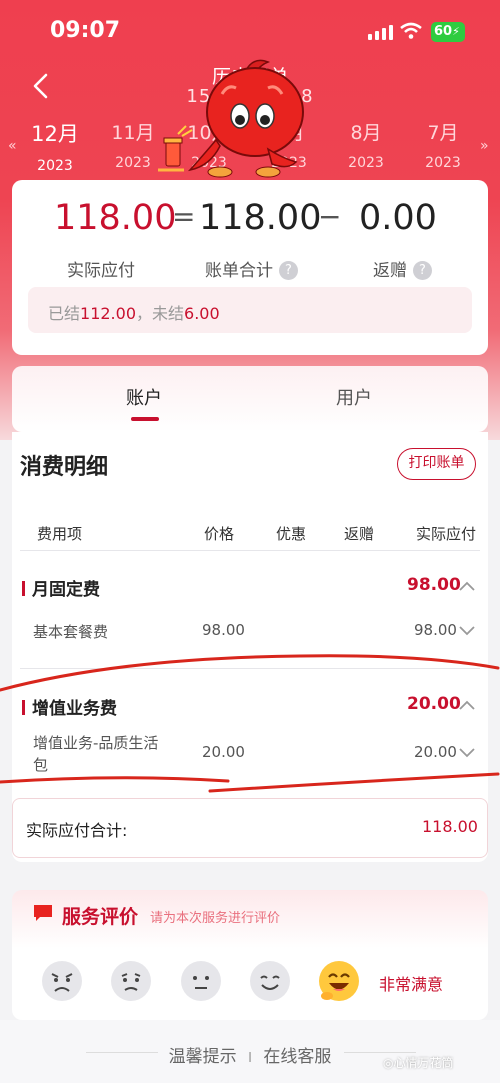 Image resolution: width=500 pixels, height=1083 pixels. I want to click on minus-sign: −, so click(330, 216).